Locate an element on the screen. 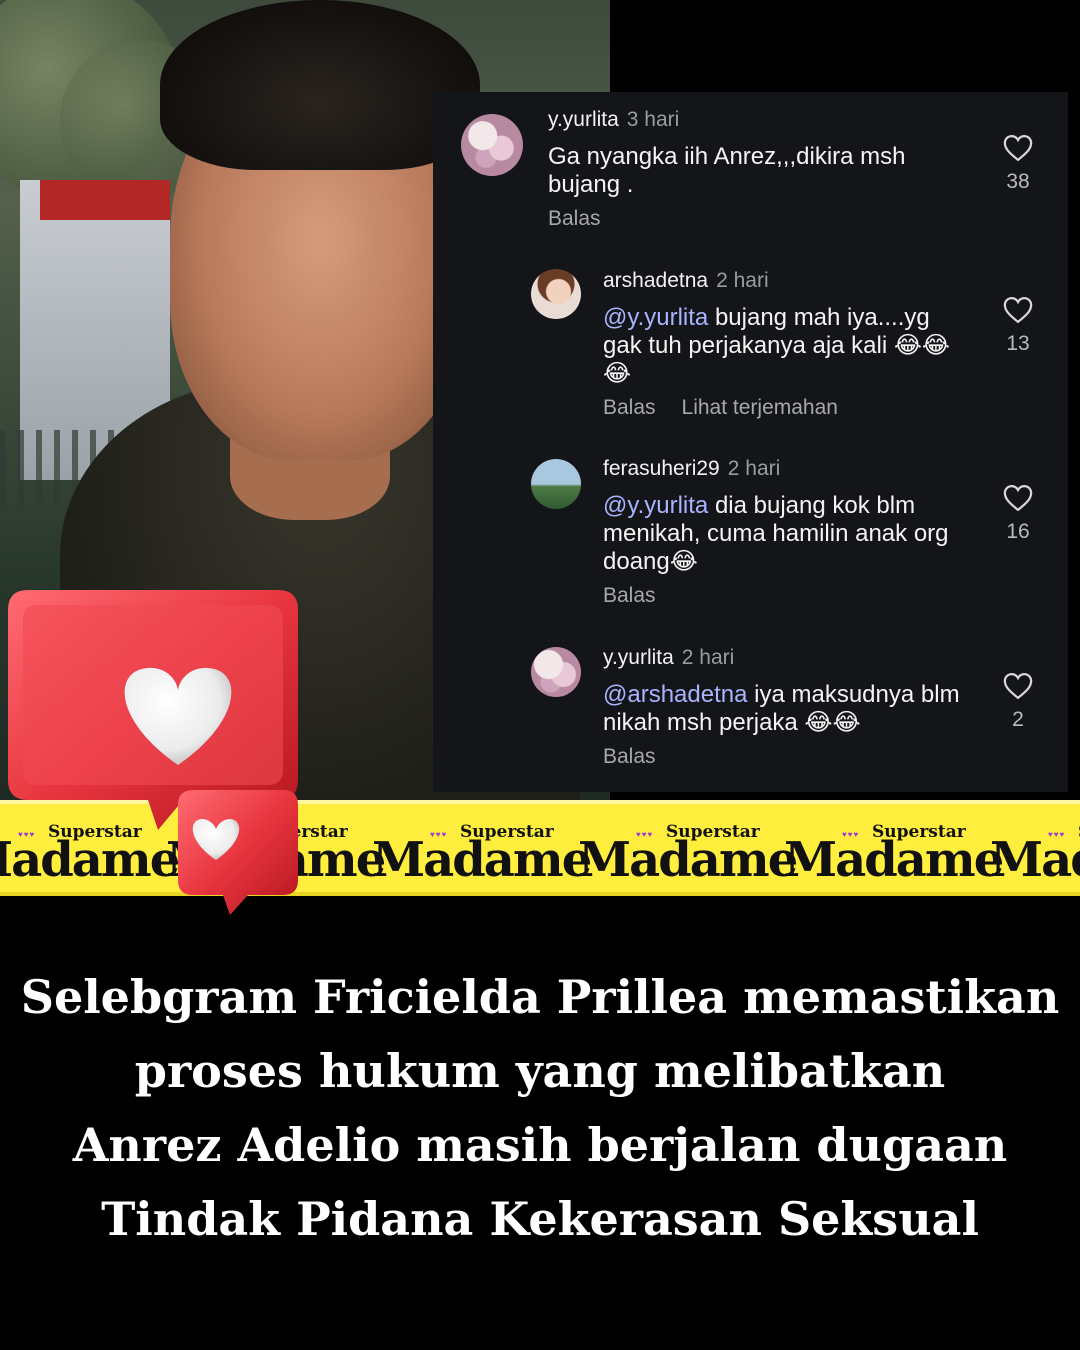  comment-username: arshadetna is located at coordinates (655, 280).